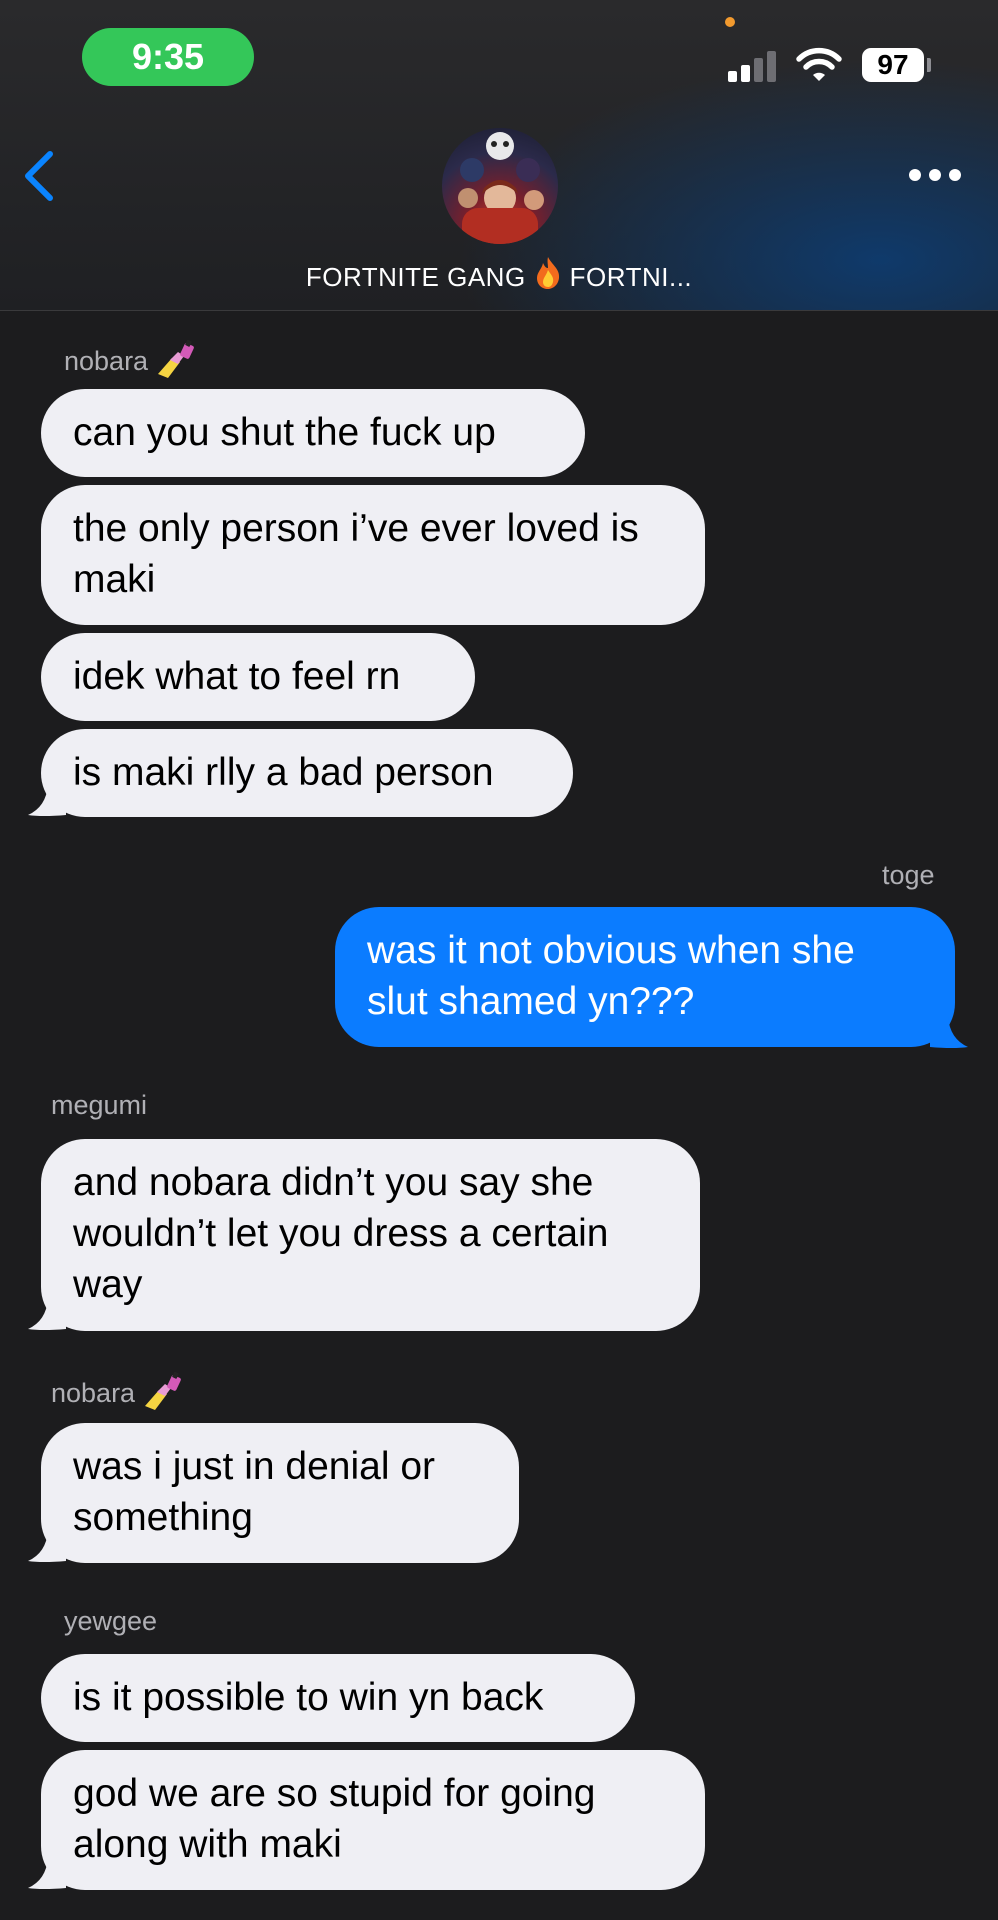 The width and height of the screenshot is (998, 1920). Describe the element at coordinates (338, 1698) in the screenshot. I see `message-bubble: is it possible to win yn back` at that location.